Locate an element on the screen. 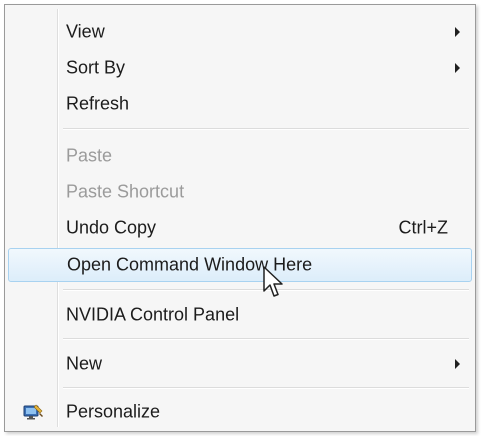 The image size is (481, 436). menu-item-shortcut: Ctrl+Z is located at coordinates (423, 227).